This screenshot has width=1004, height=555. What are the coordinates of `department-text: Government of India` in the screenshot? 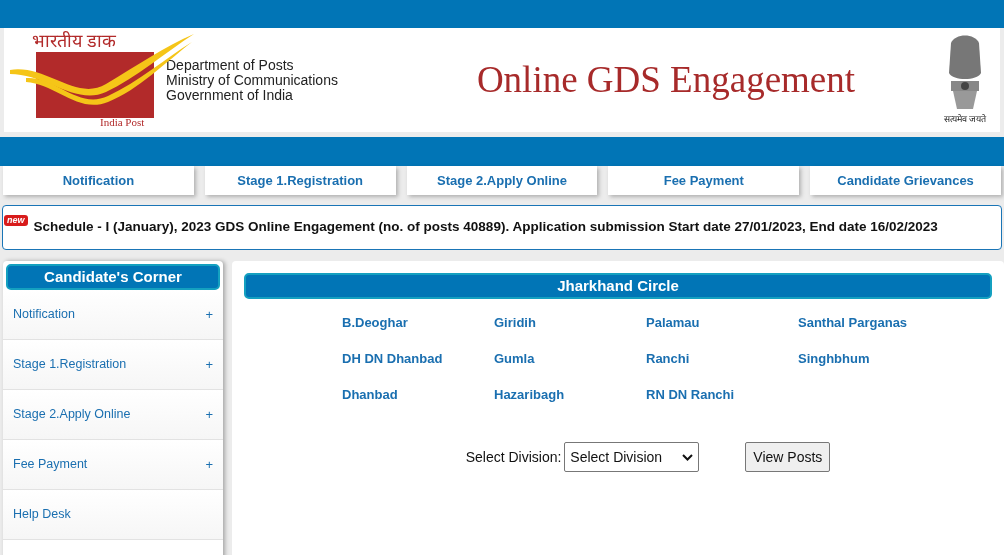 It's located at (230, 95).